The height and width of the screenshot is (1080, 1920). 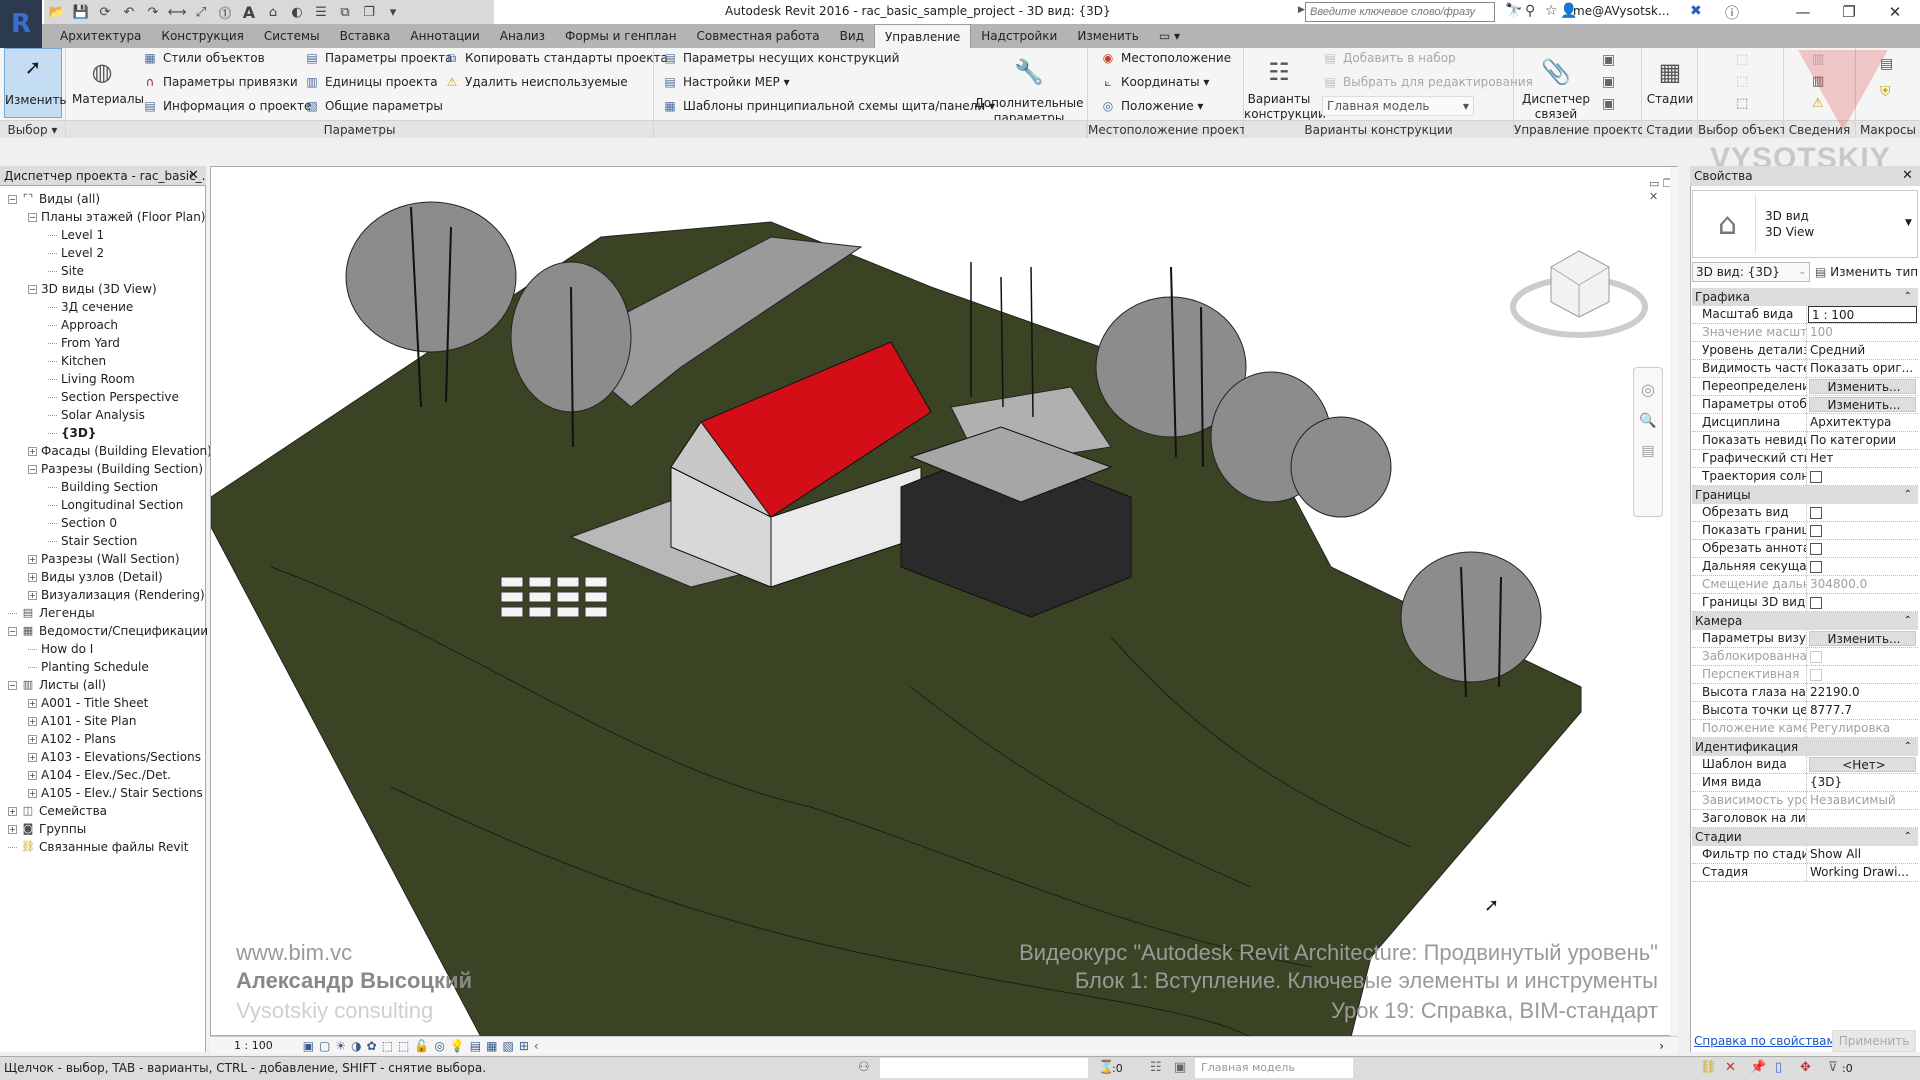 I want to click on save-icon: 💾, so click(x=81, y=12).